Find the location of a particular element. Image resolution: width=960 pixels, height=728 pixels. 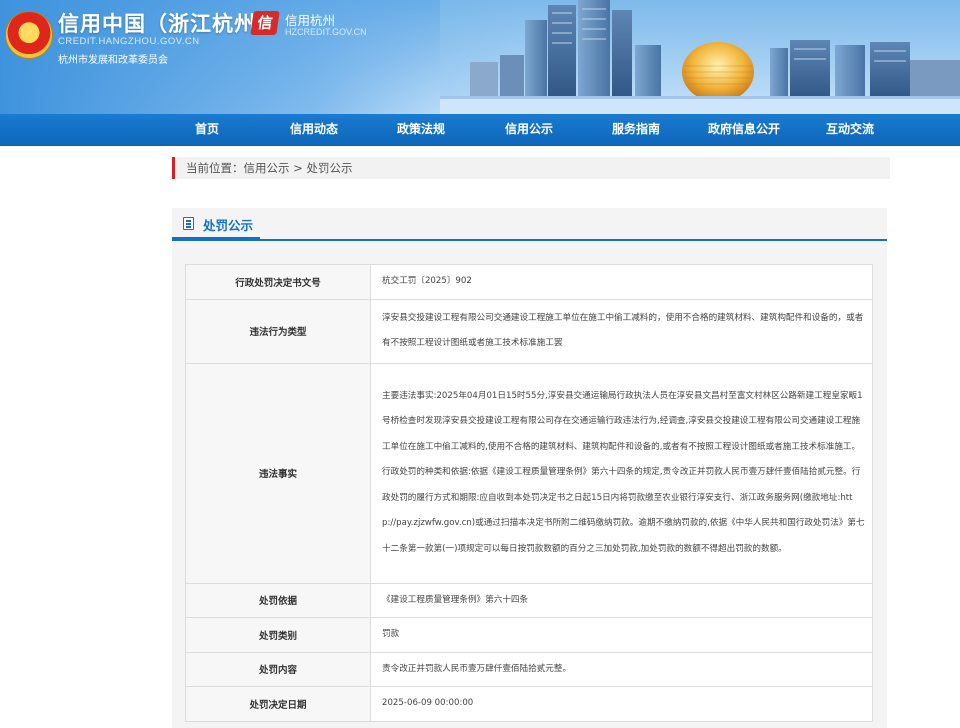

document-icon is located at coordinates (188, 223).